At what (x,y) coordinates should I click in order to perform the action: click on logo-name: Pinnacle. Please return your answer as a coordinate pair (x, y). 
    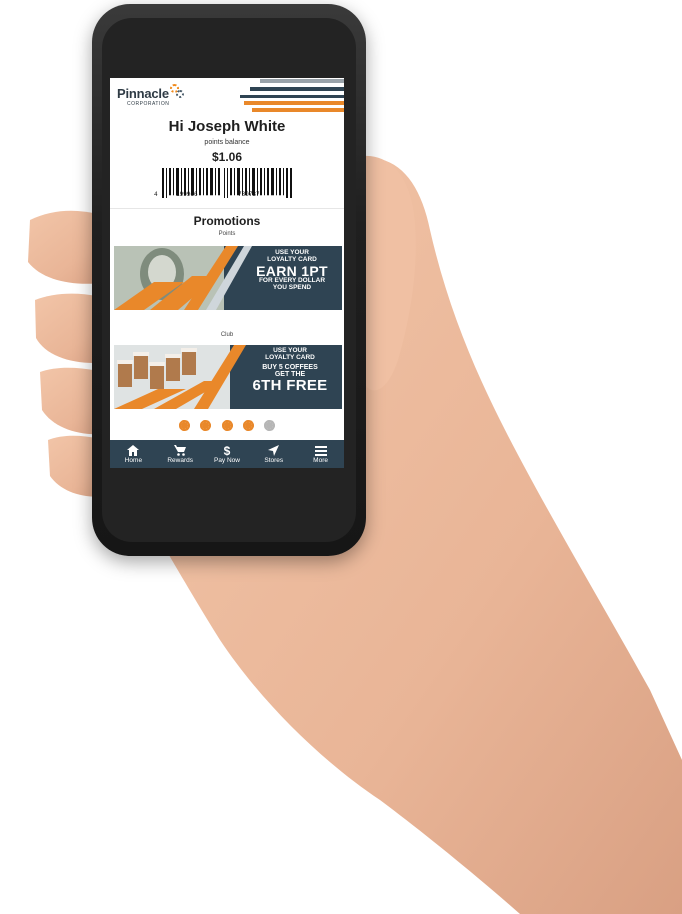
    Looking at the image, I should click on (143, 93).